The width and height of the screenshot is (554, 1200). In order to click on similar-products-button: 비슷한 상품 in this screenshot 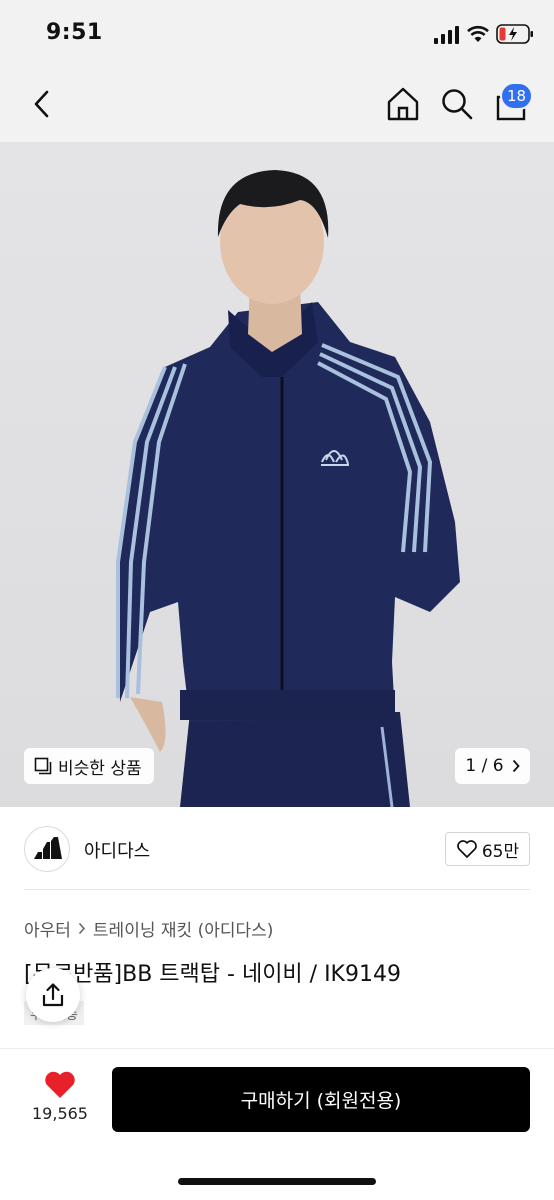, I will do `click(89, 766)`.